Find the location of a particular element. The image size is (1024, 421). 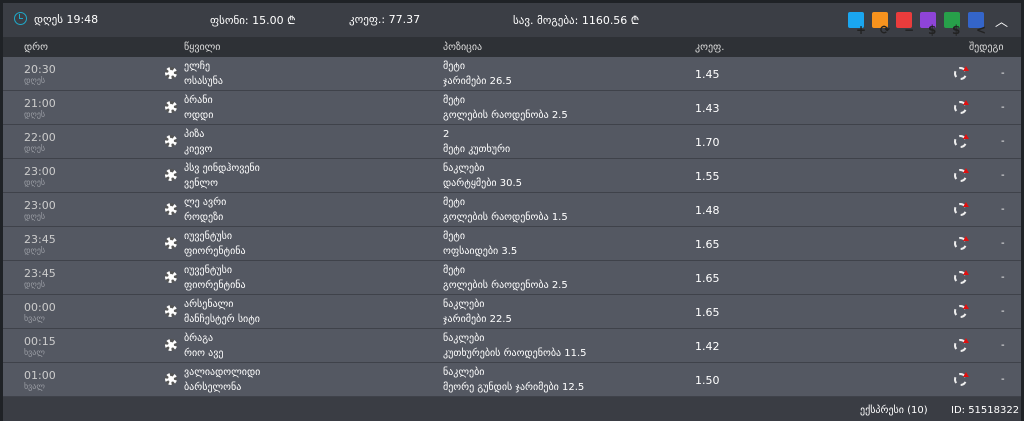

stake: ფსონი: 15.00 ₾ is located at coordinates (253, 20).